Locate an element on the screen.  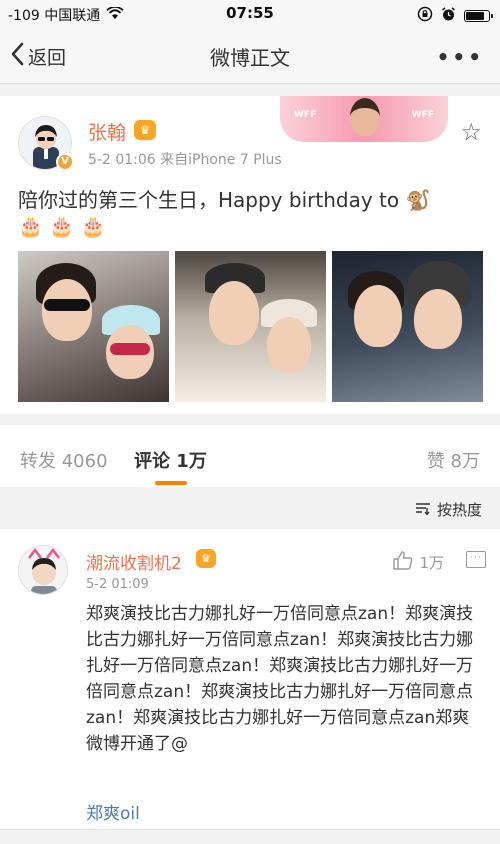
alarm-icon is located at coordinates (448, 16).